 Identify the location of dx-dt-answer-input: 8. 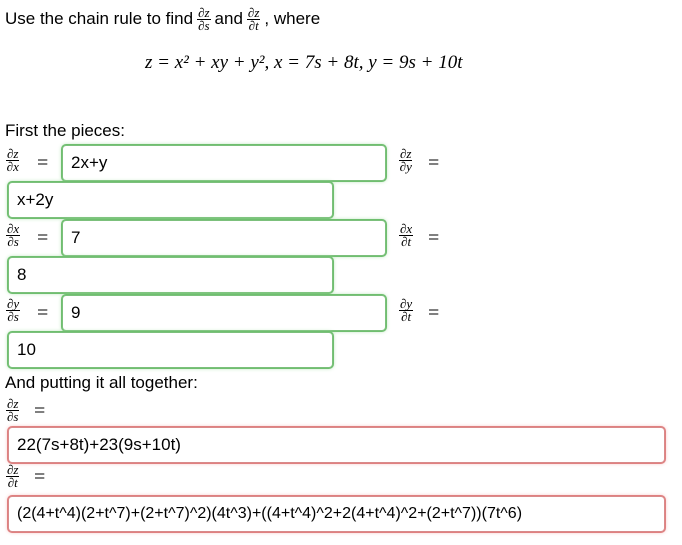
(170, 275).